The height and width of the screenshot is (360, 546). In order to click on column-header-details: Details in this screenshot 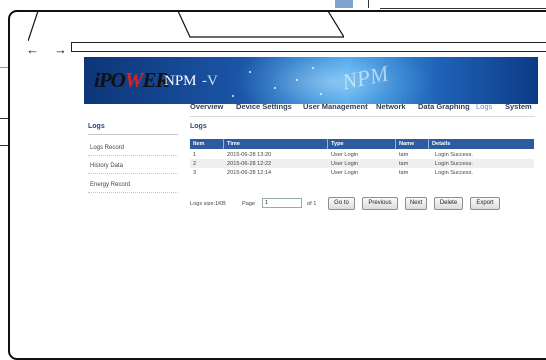, I will do `click(441, 144)`.